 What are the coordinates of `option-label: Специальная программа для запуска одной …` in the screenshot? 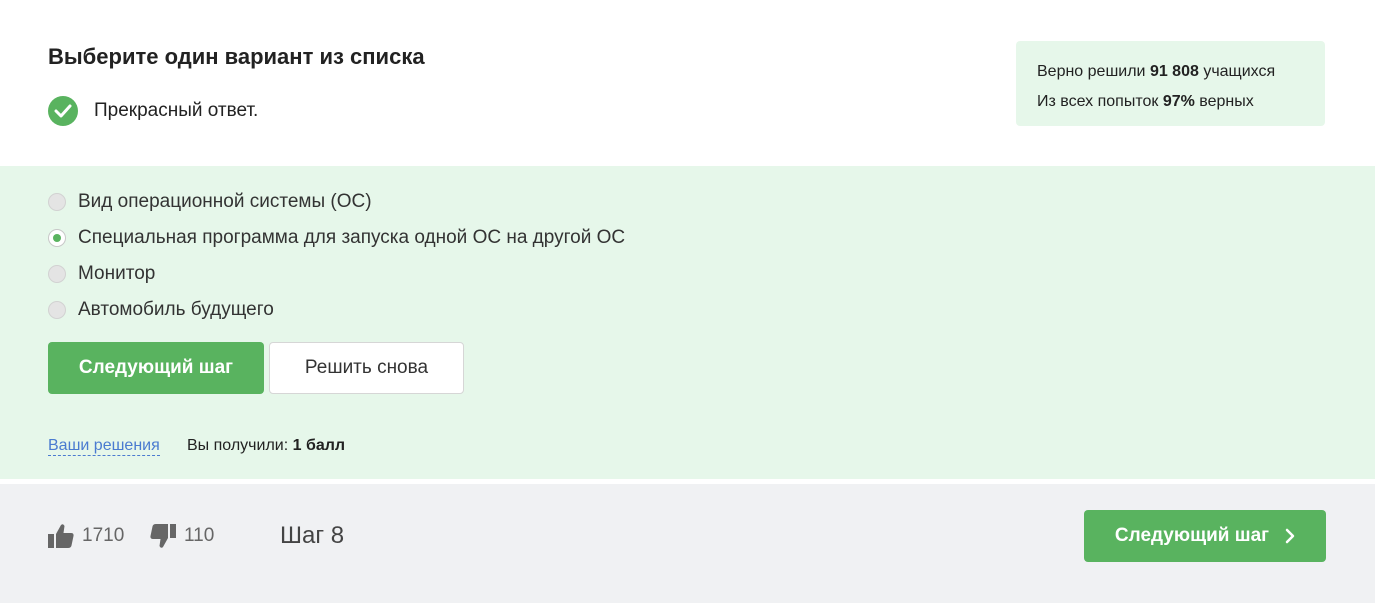 It's located at (352, 237).